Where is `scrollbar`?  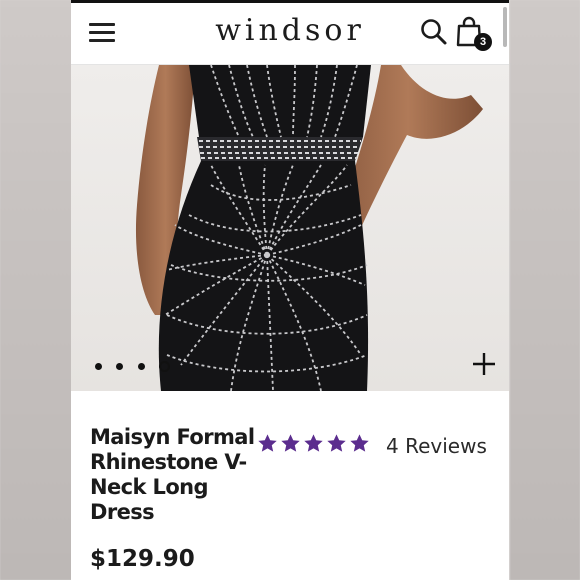
scrollbar is located at coordinates (505, 27).